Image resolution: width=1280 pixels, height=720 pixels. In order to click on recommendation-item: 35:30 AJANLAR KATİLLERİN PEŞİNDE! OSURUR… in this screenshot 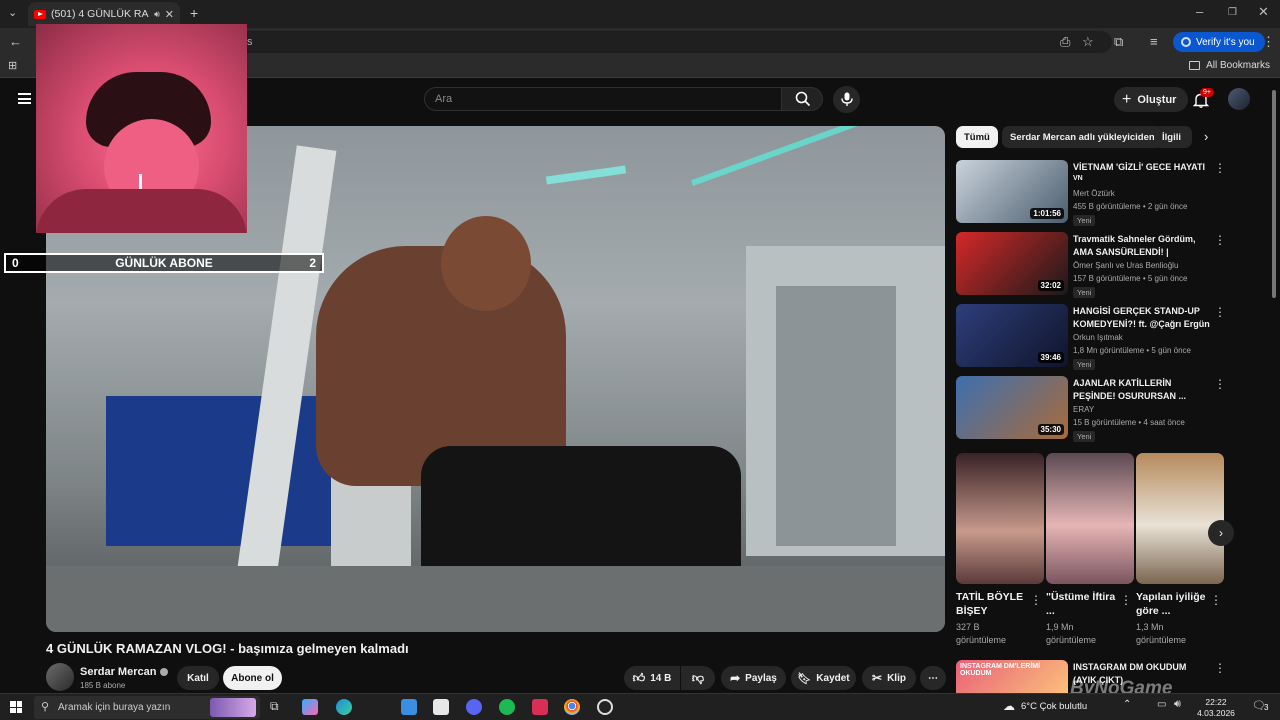, I will do `click(1091, 409)`.